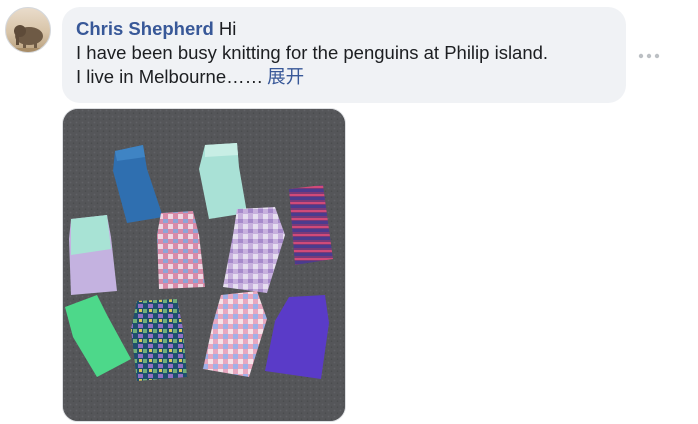 Image resolution: width=698 pixels, height=424 pixels. Describe the element at coordinates (227, 28) in the screenshot. I see `comment-text-line1: Hi` at that location.